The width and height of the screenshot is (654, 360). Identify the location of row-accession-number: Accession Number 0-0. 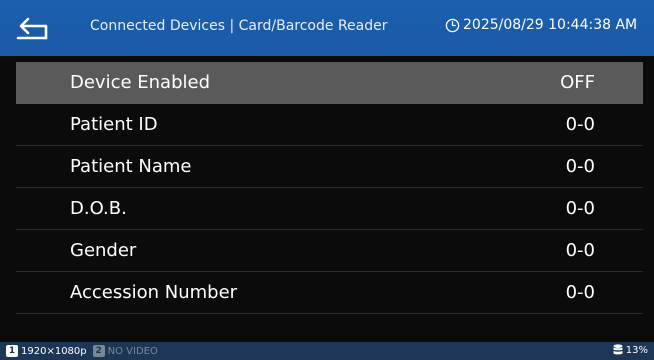
(329, 293).